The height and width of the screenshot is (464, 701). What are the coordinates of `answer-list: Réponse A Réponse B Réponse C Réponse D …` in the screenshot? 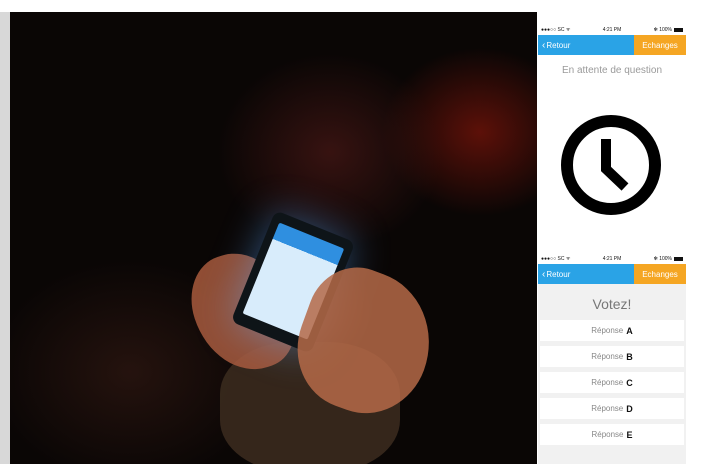 It's located at (612, 382).